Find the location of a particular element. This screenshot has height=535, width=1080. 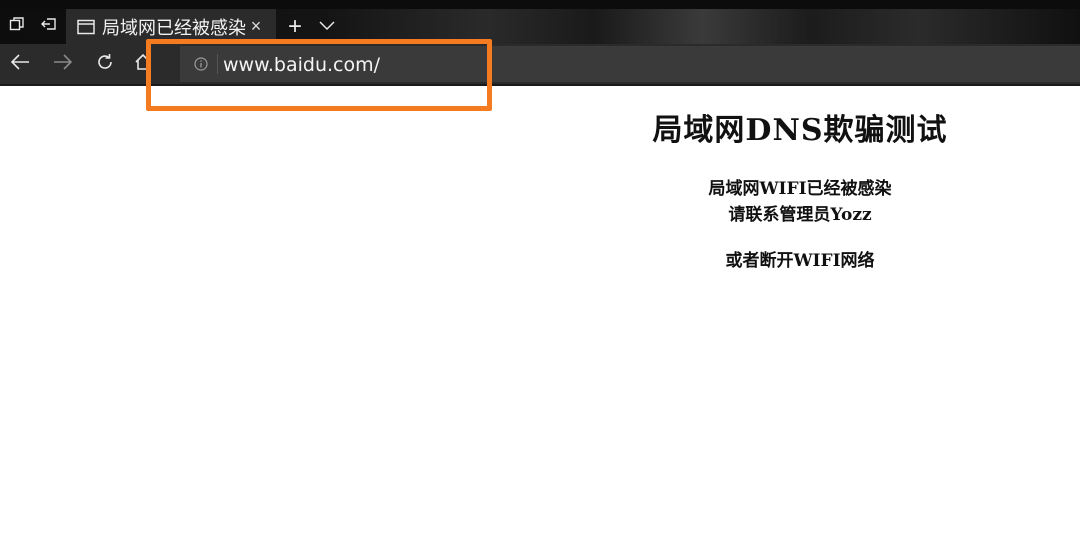

set-aside-icon is located at coordinates (49, 26).